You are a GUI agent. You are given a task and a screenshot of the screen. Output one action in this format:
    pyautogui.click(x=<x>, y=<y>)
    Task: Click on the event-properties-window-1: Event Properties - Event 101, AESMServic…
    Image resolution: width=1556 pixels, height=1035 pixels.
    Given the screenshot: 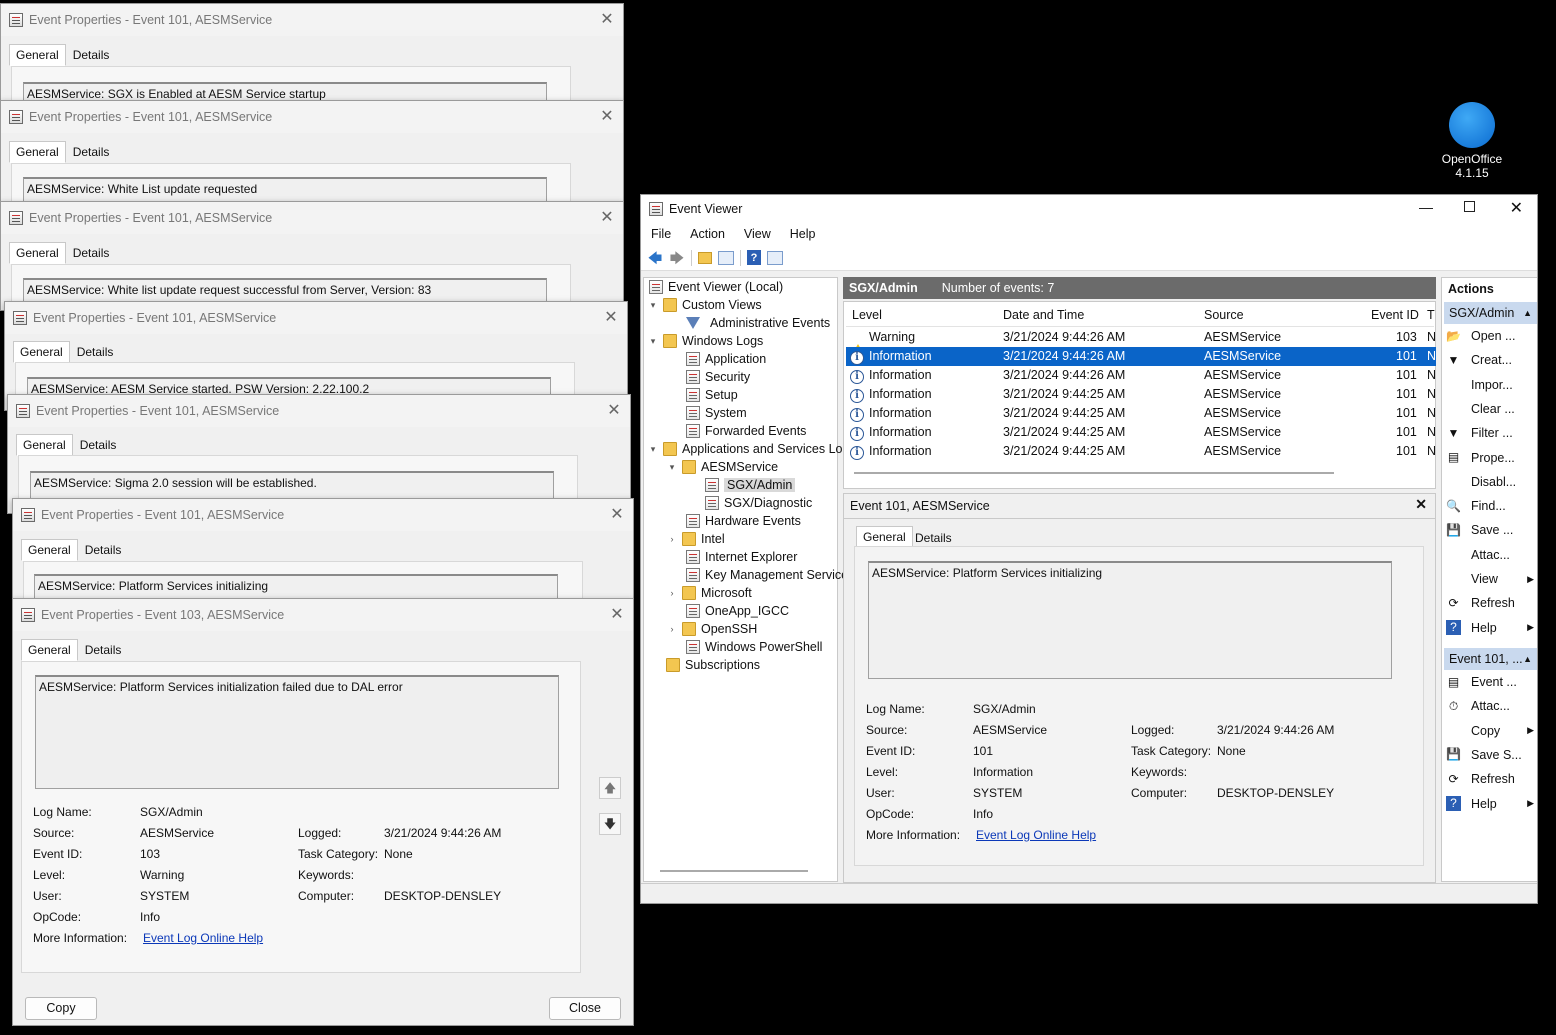 What is the action you would take?
    pyautogui.click(x=312, y=58)
    